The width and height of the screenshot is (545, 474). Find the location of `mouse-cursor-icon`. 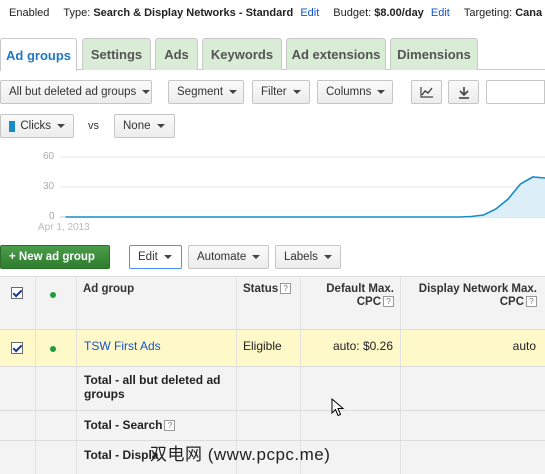

mouse-cursor-icon is located at coordinates (338, 407).